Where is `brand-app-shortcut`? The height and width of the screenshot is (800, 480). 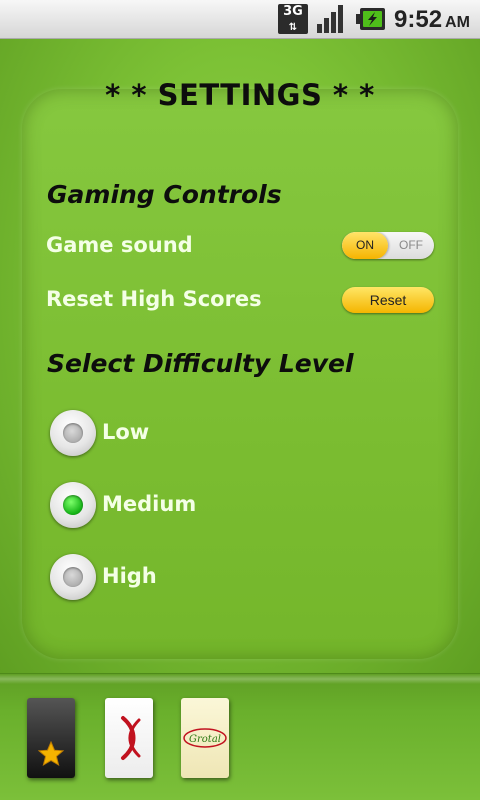 brand-app-shortcut is located at coordinates (129, 738).